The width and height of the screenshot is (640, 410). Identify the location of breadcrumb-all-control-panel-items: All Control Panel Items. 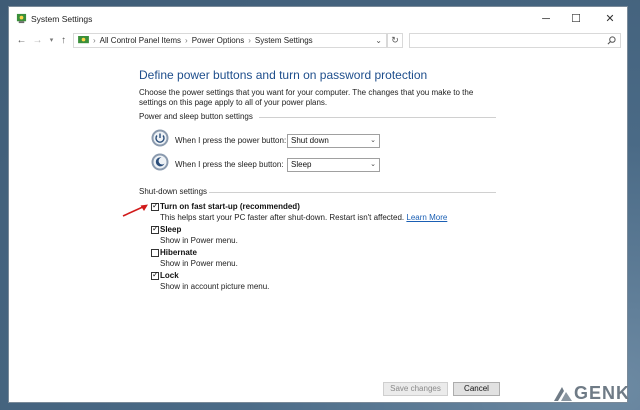
(140, 40).